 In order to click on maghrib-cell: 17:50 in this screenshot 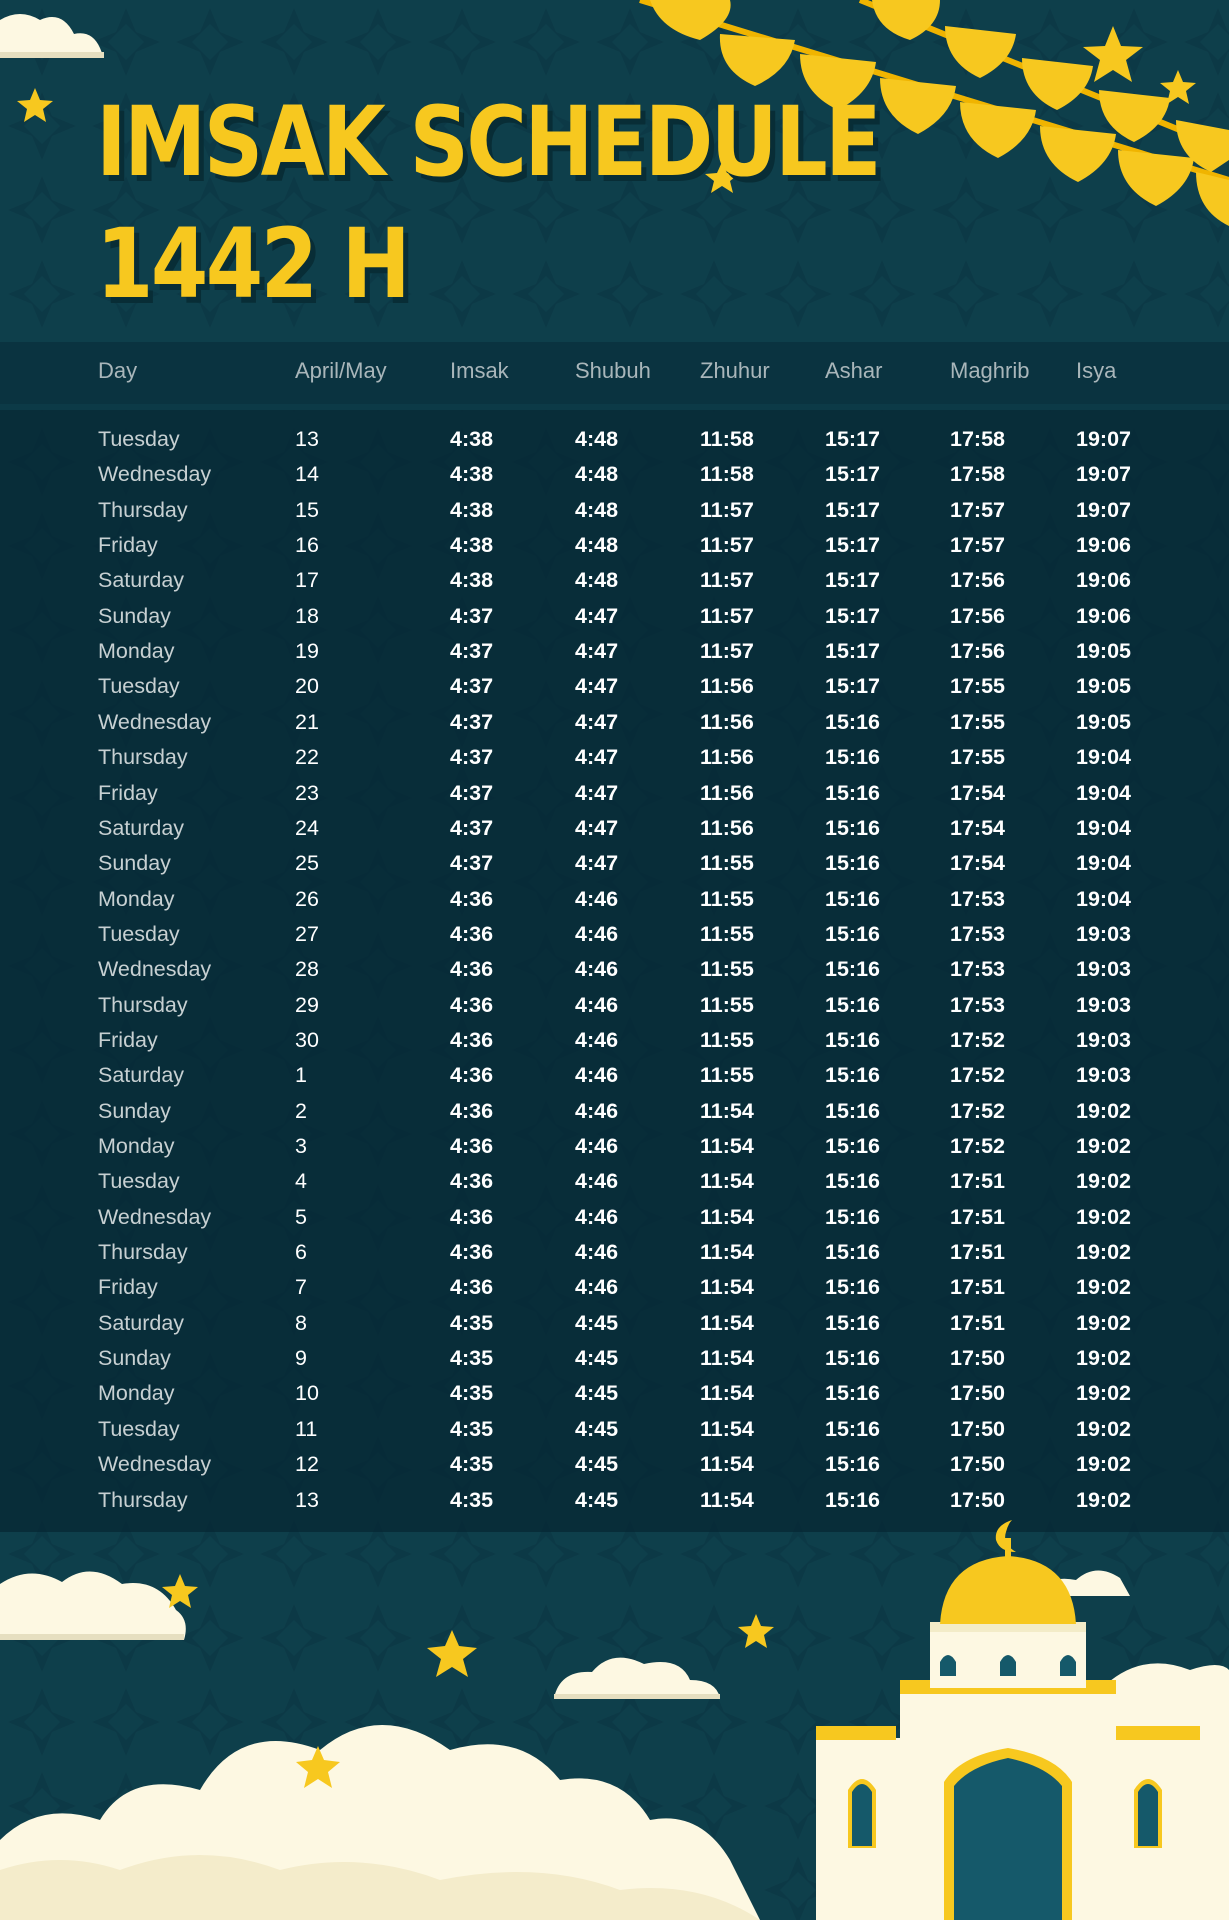, I will do `click(977, 1428)`.